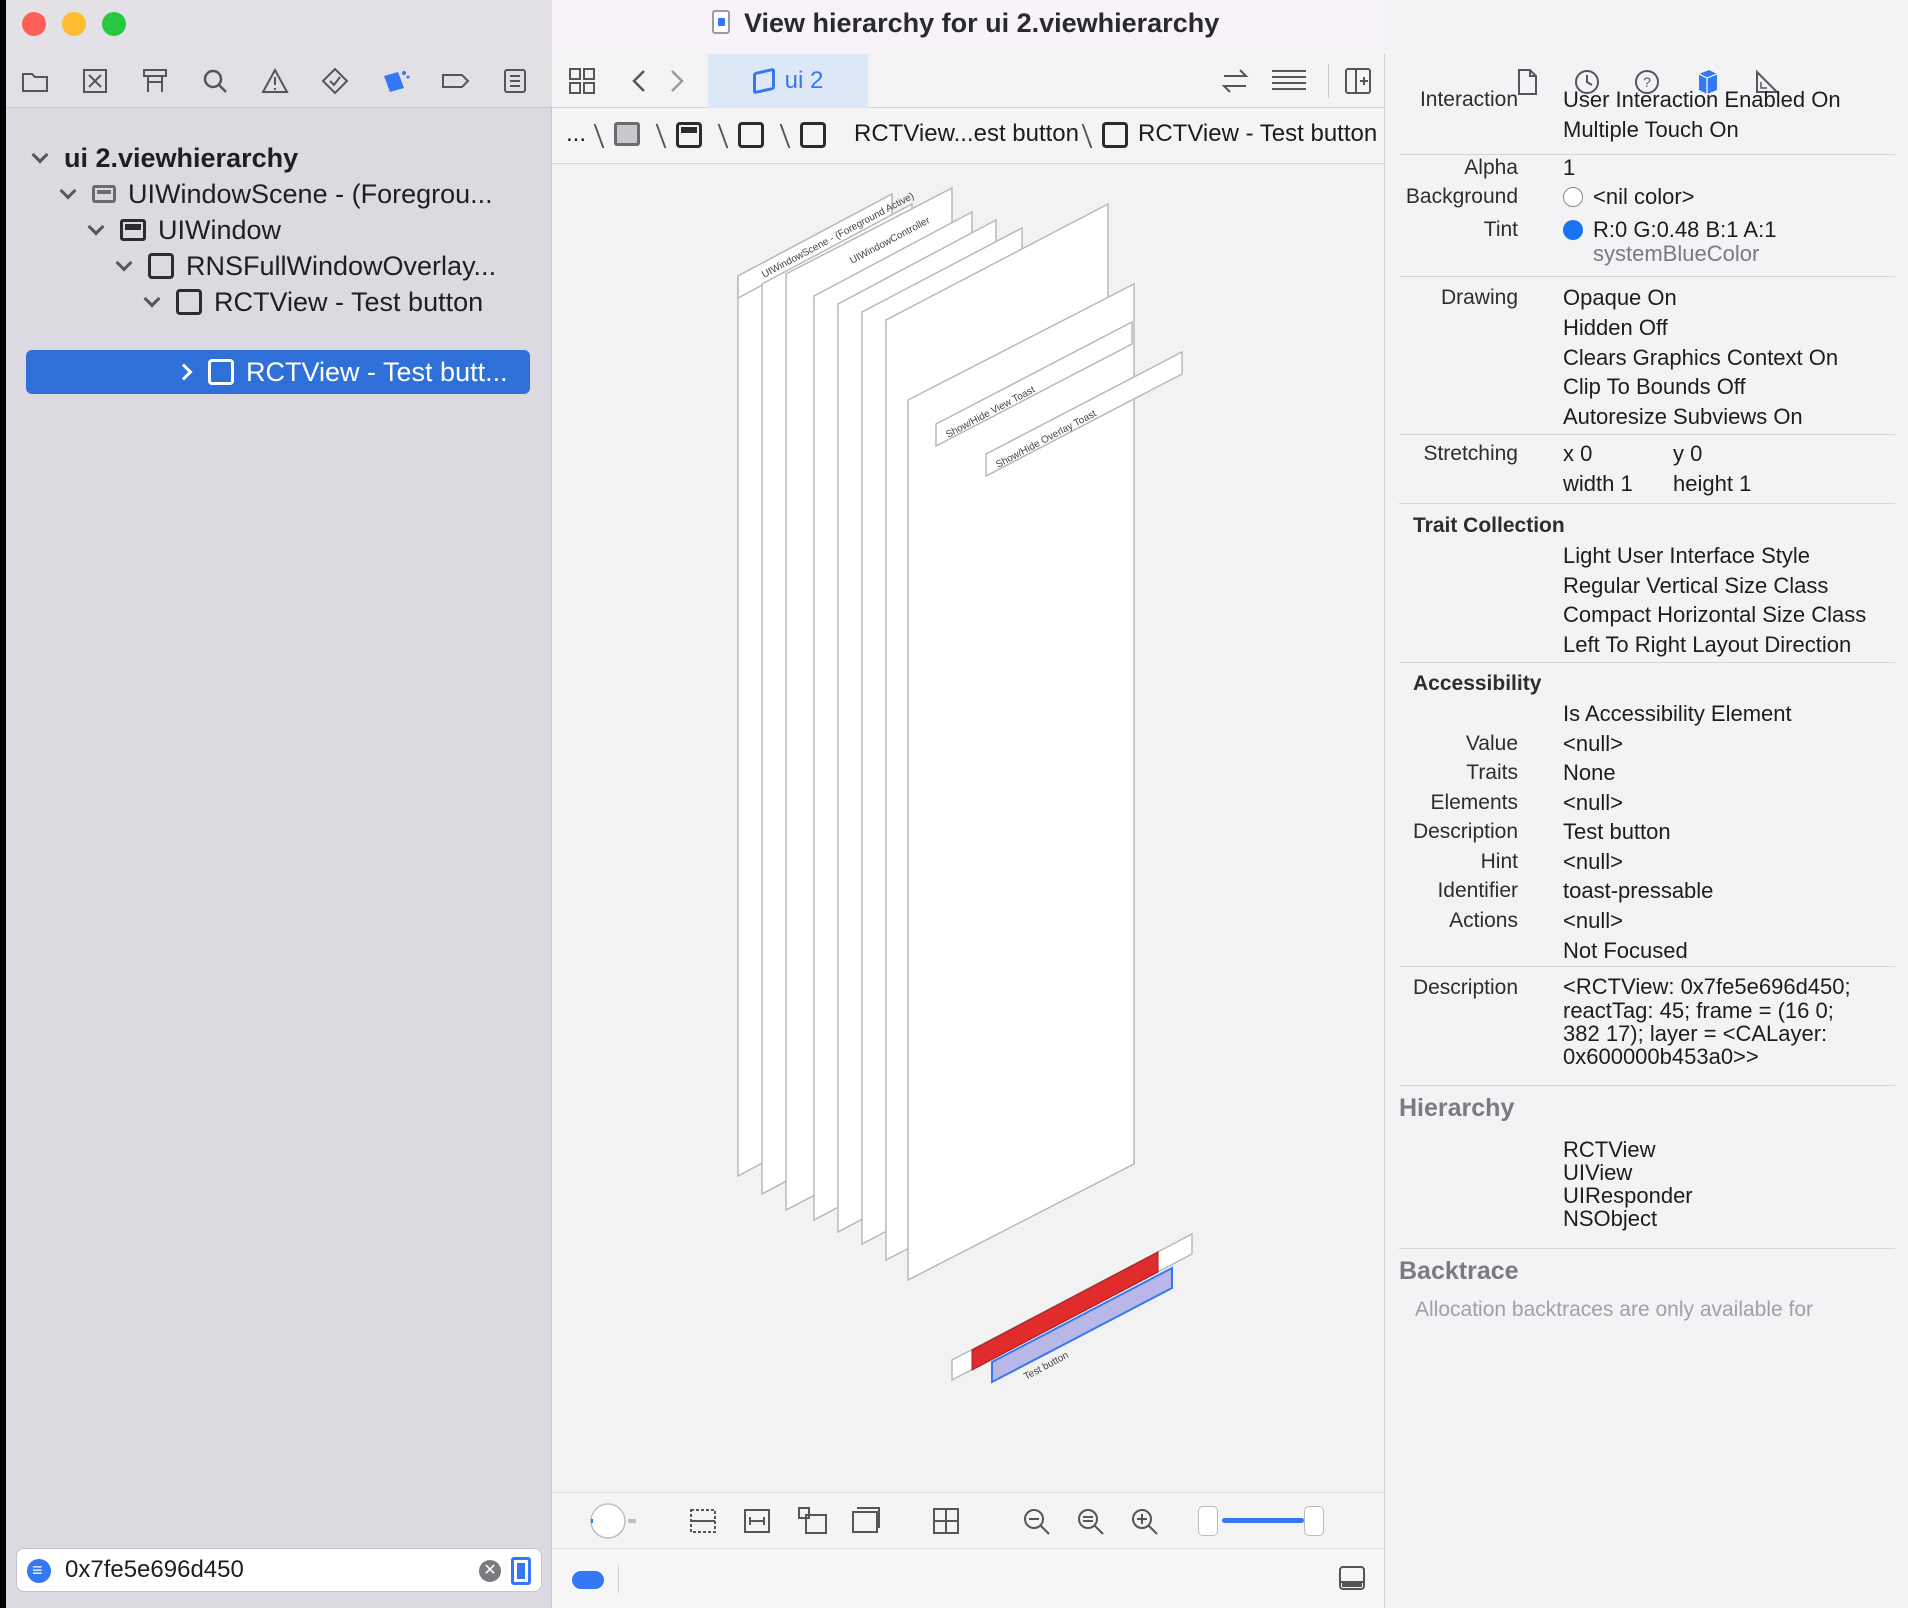 The height and width of the screenshot is (1608, 1908). What do you see at coordinates (1610, 1219) in the screenshot?
I see `hierarchy-item-nsobject: NSObject` at bounding box center [1610, 1219].